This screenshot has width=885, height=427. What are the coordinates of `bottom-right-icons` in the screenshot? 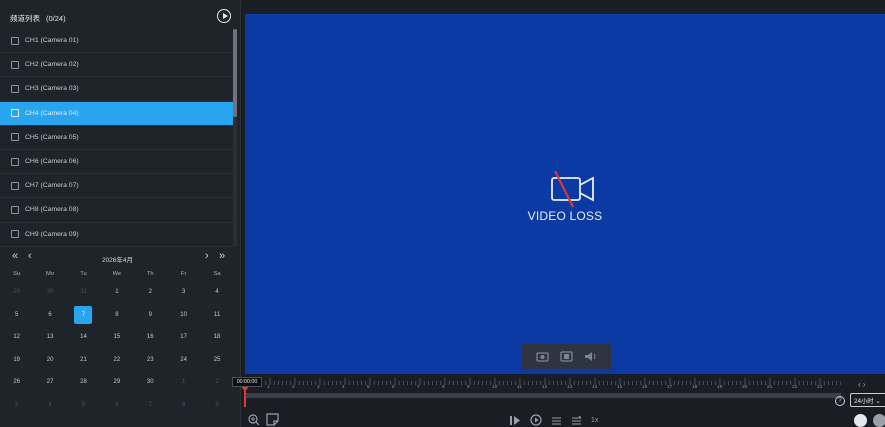 It's located at (869, 420).